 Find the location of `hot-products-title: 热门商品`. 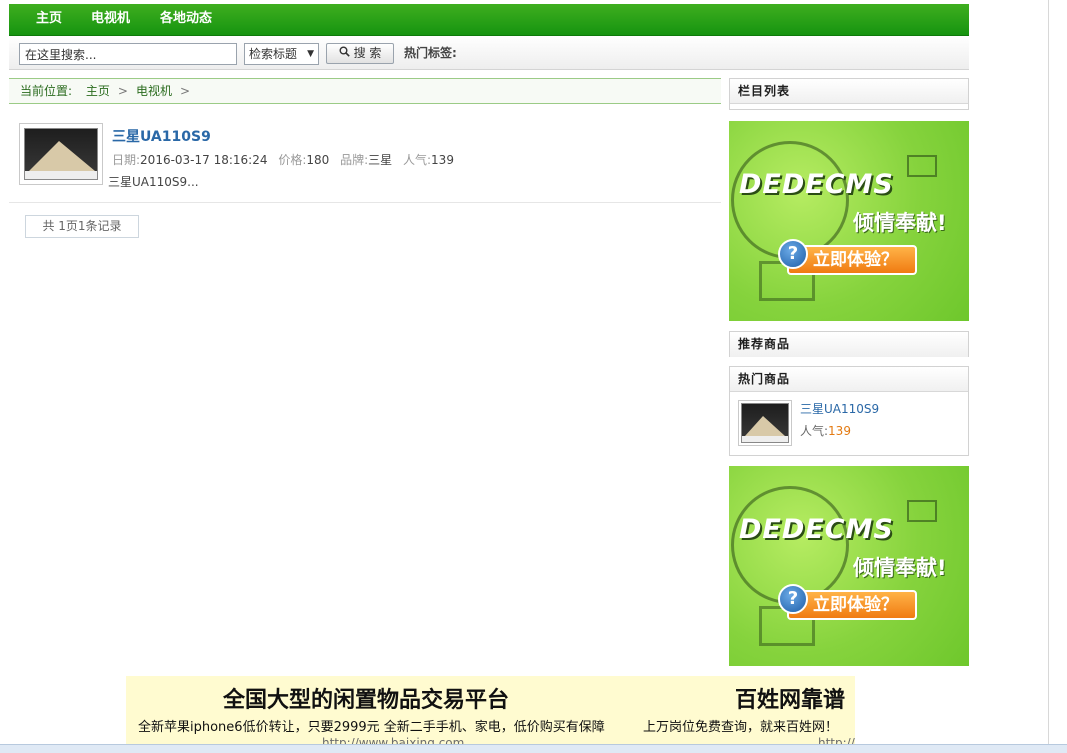

hot-products-title: 热门商品 is located at coordinates (849, 379).